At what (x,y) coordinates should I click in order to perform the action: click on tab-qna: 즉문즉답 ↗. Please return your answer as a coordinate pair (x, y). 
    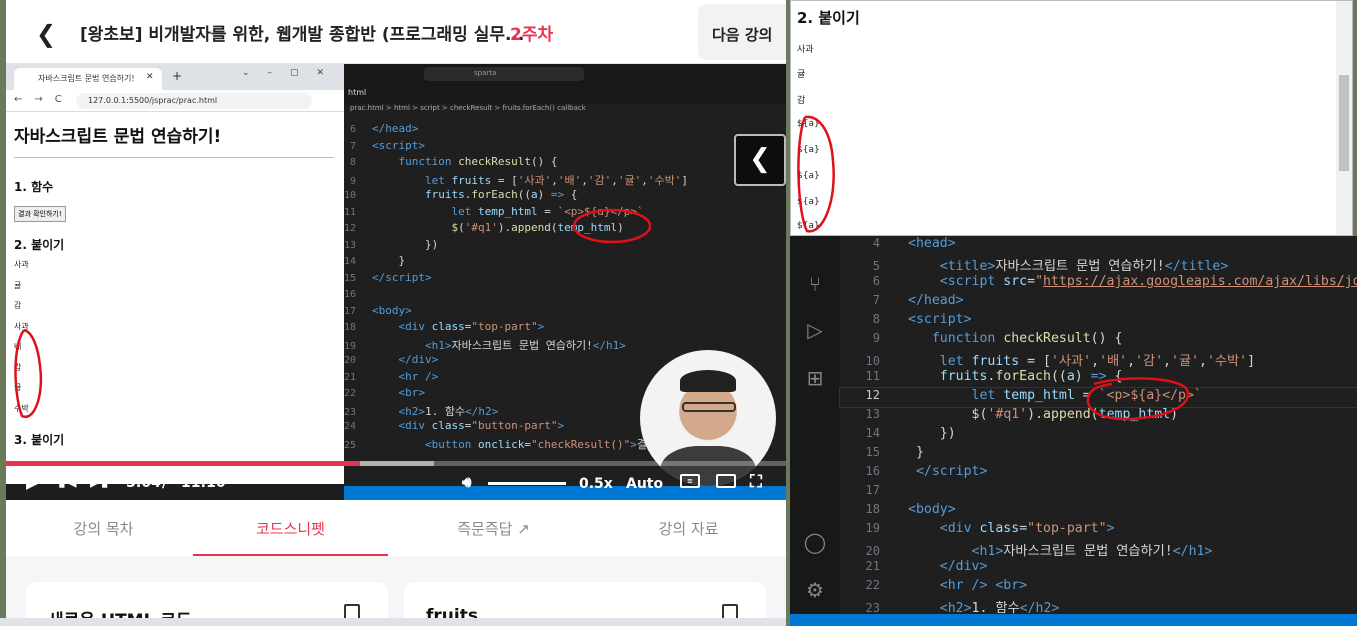
    Looking at the image, I should click on (493, 528).